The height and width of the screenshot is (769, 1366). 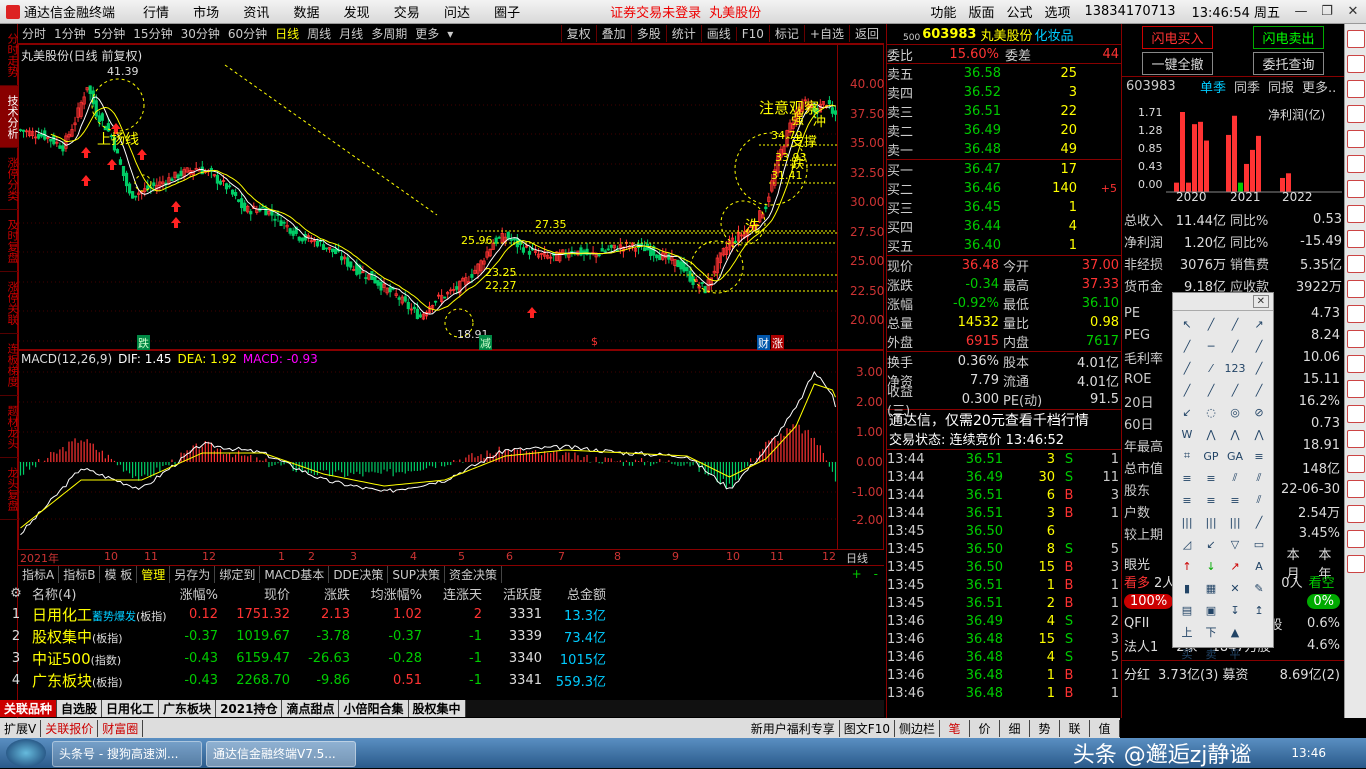 What do you see at coordinates (1356, 389) in the screenshot?
I see `data-icon` at bounding box center [1356, 389].